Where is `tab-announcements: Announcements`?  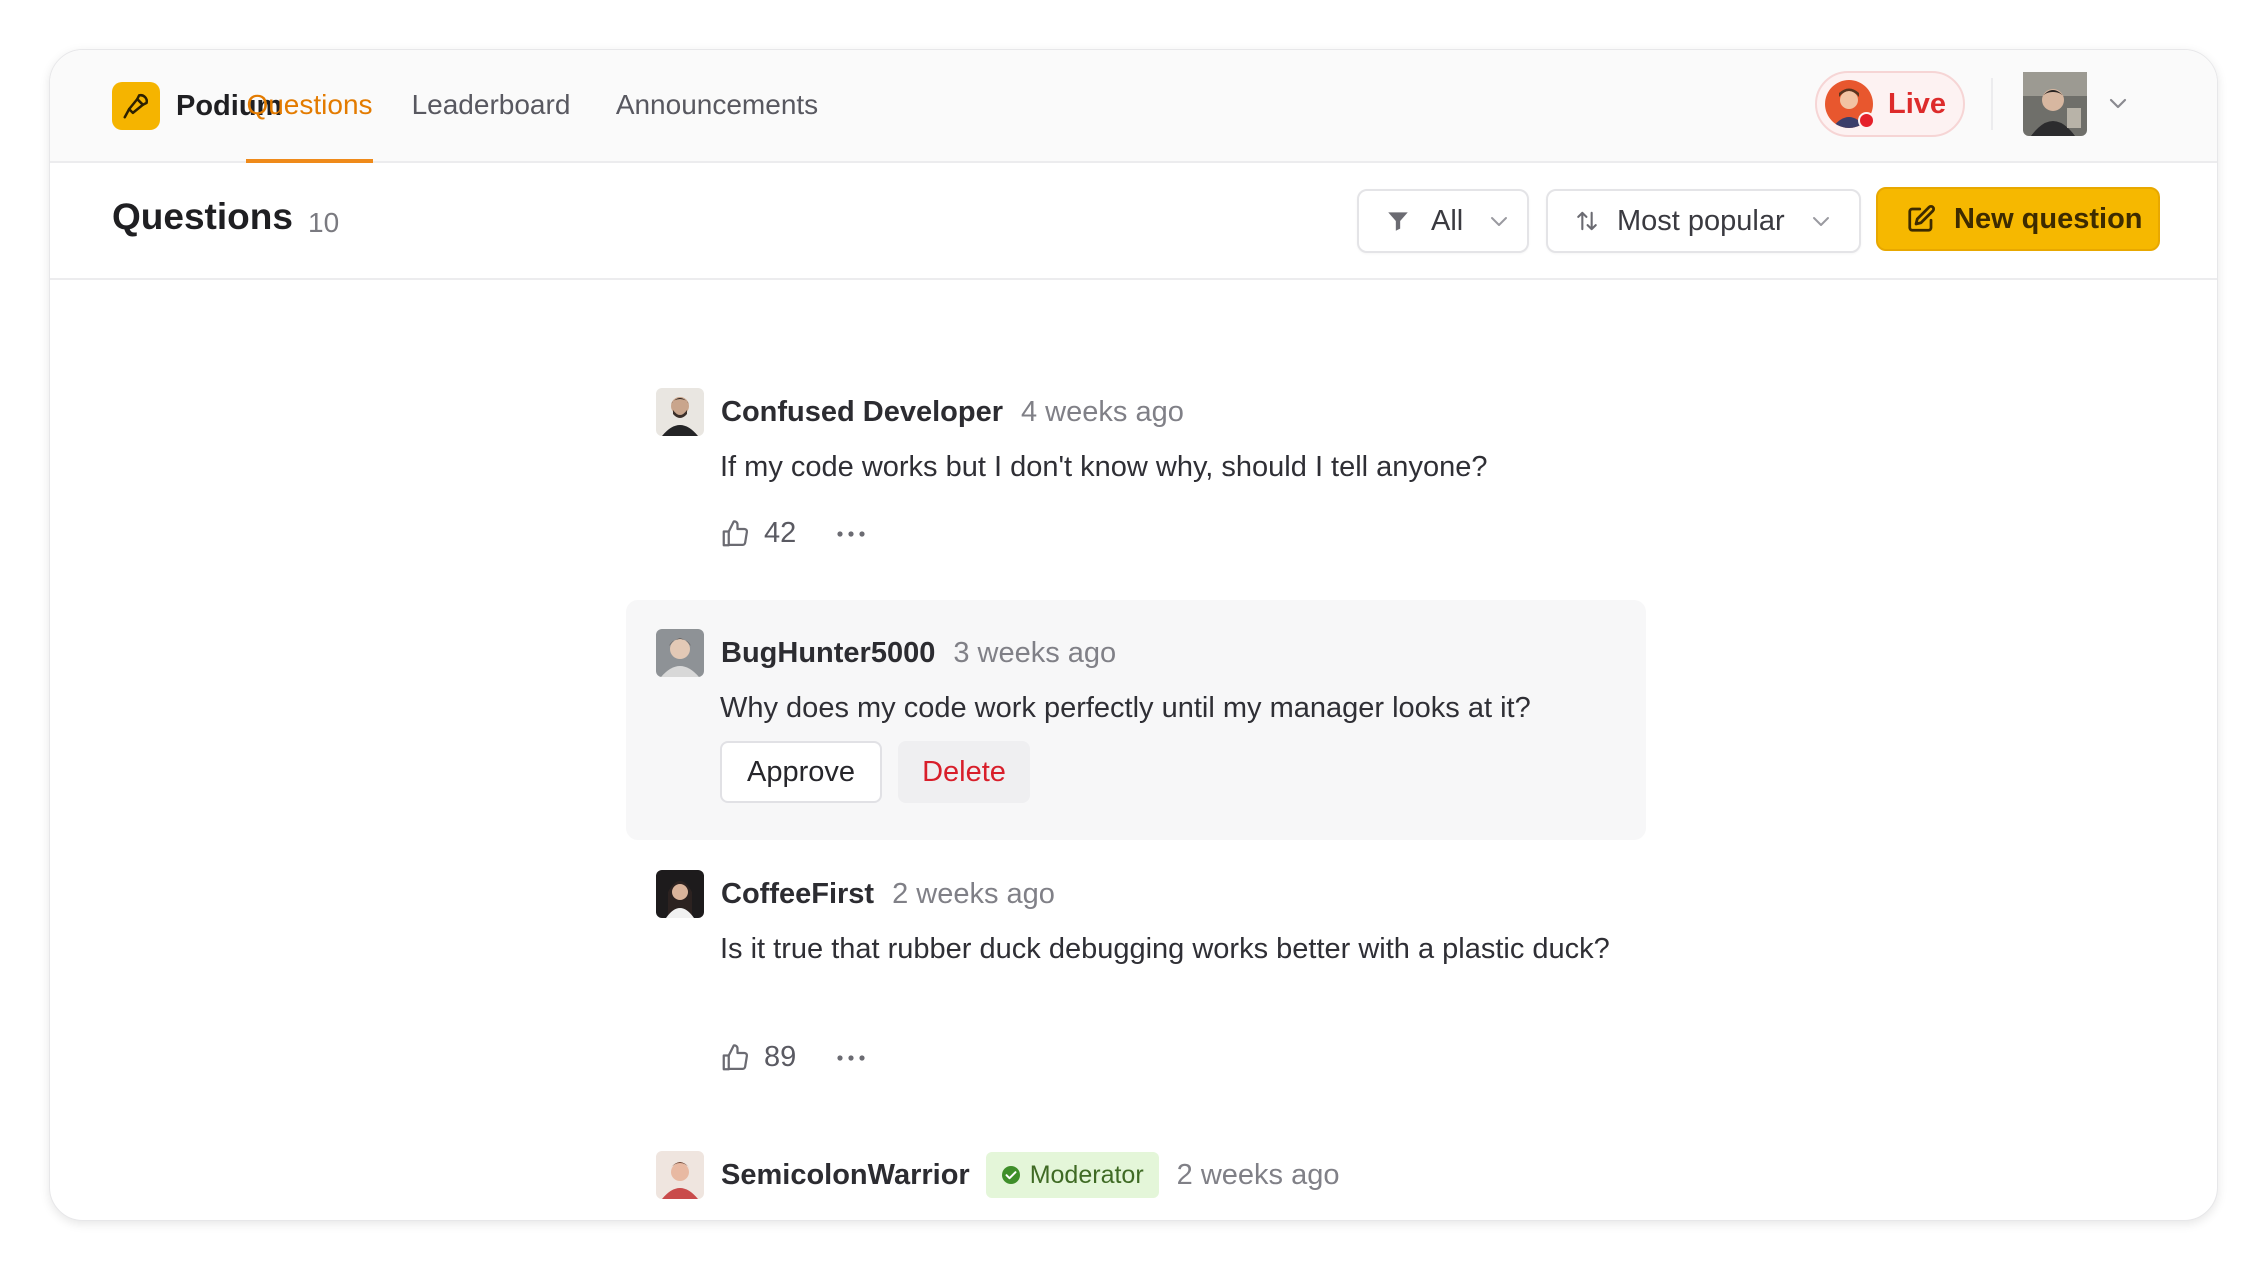 tab-announcements: Announcements is located at coordinates (717, 105).